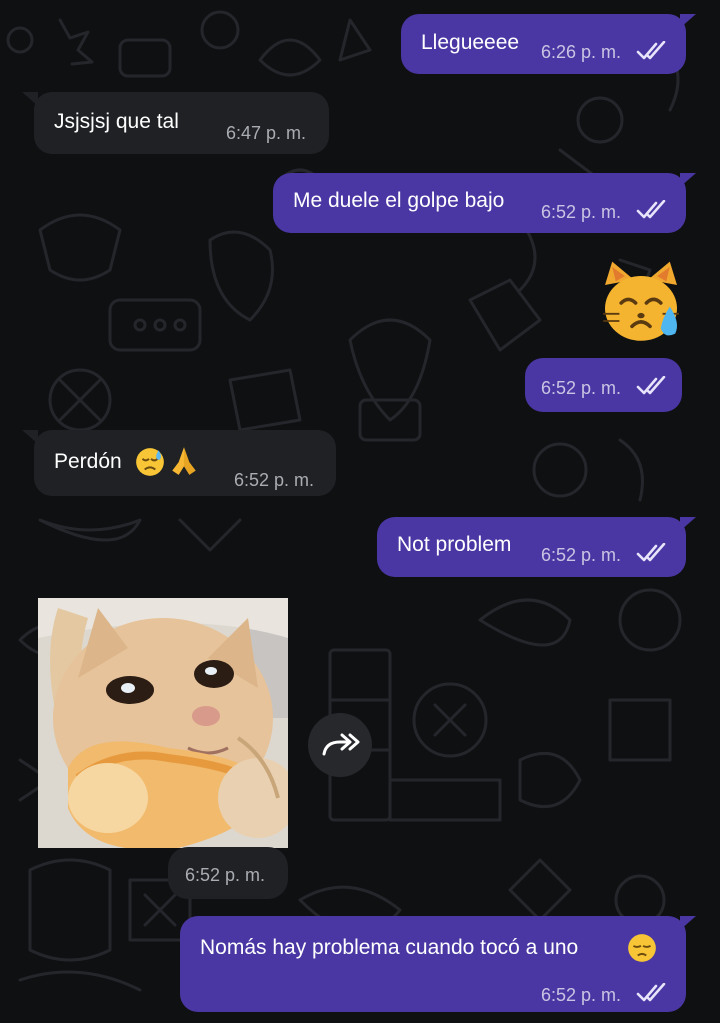  Describe the element at coordinates (454, 544) in the screenshot. I see `message-text: Not problem` at that location.